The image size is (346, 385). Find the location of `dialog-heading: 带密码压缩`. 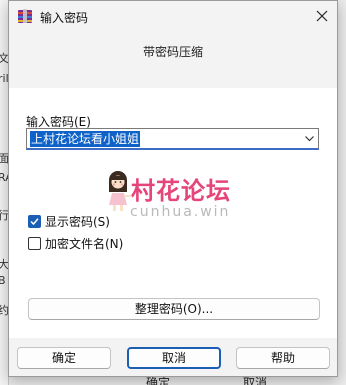

dialog-heading: 带密码压缩 is located at coordinates (172, 52).